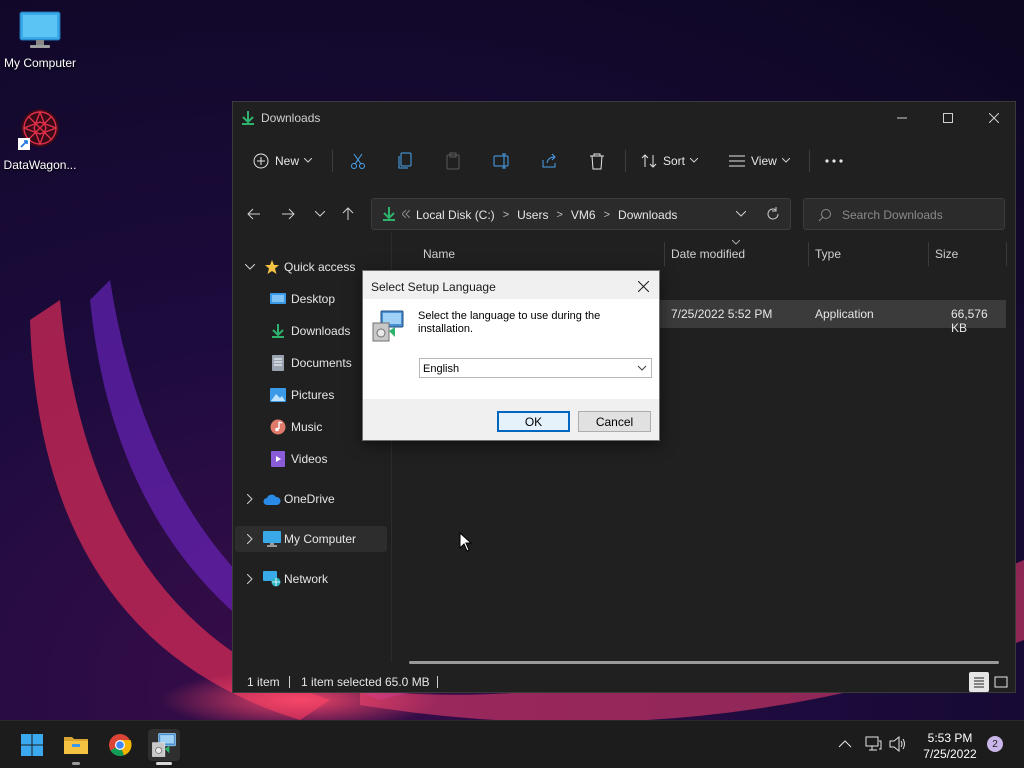 The image size is (1024, 768). I want to click on rename-button, so click(502, 161).